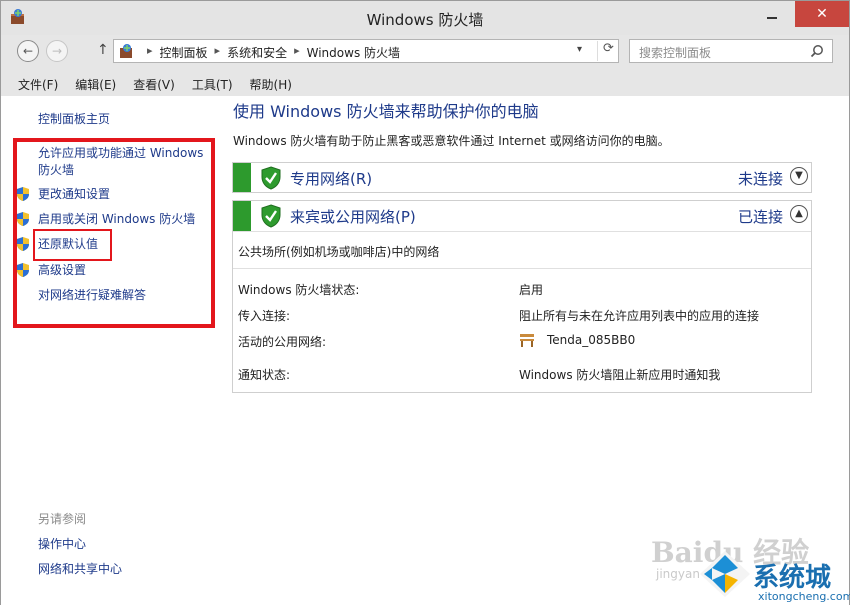  I want to click on baidu-watermark-sub: jingyan, so click(678, 574).